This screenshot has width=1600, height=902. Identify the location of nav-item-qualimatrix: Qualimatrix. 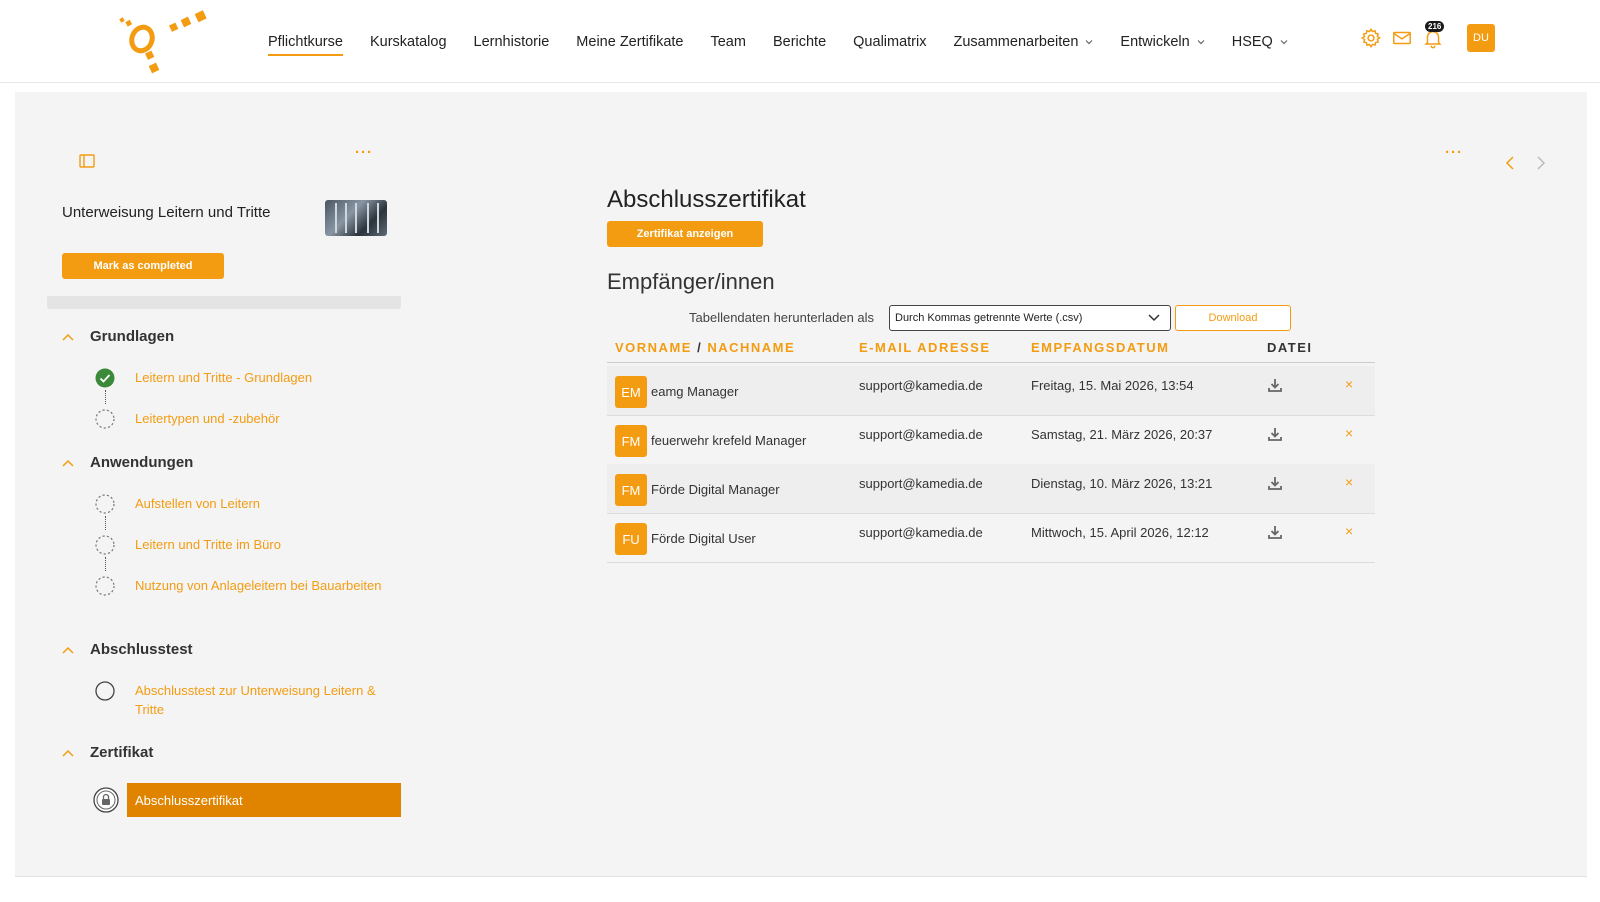
(889, 42).